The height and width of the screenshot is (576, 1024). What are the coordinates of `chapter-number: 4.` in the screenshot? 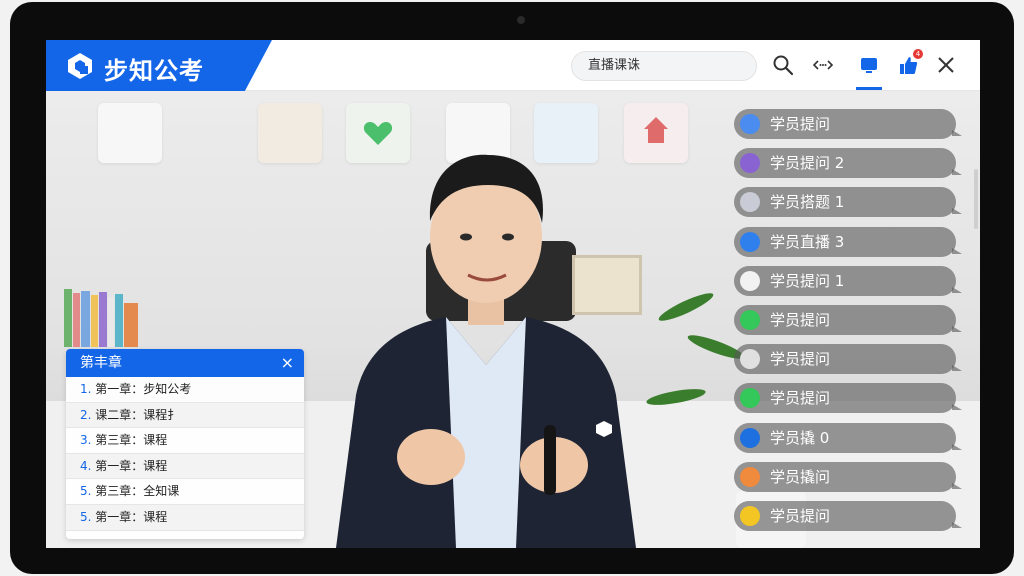 It's located at (86, 465).